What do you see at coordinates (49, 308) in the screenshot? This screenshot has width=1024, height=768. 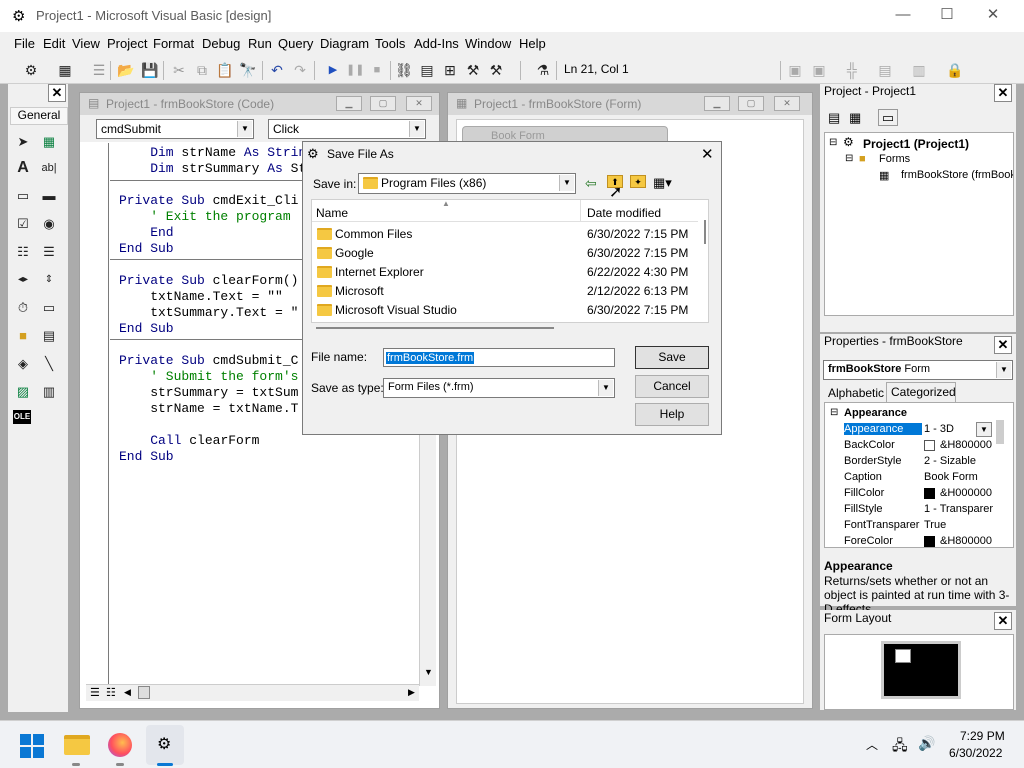 I see `drivelistbox-icon: ▭` at bounding box center [49, 308].